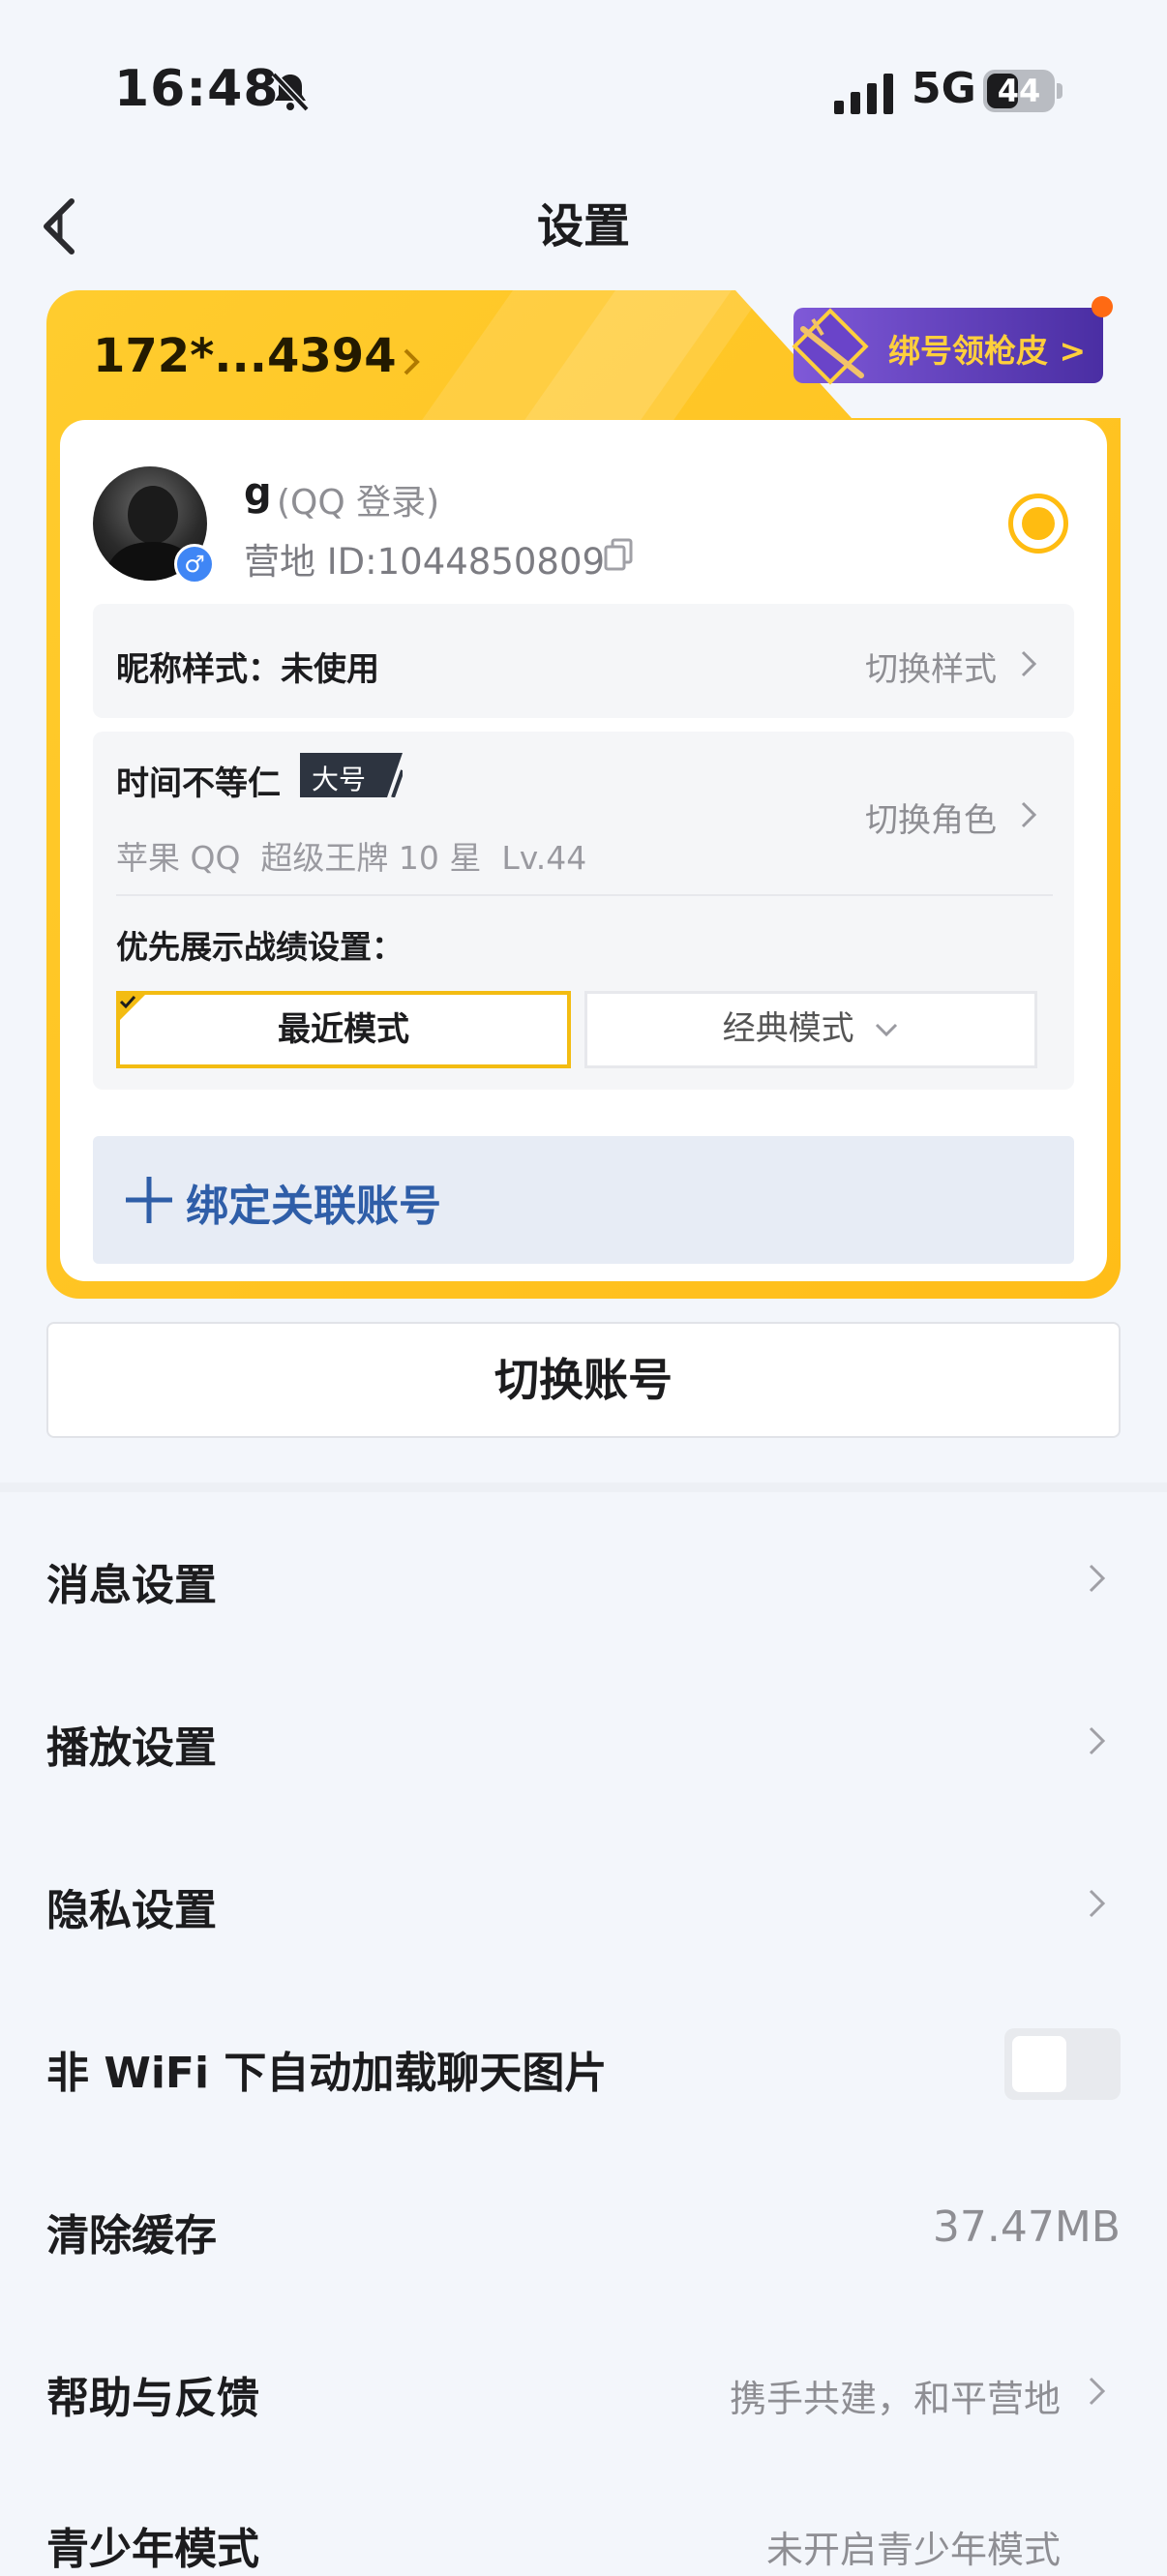 The image size is (1167, 2576). Describe the element at coordinates (247, 669) in the screenshot. I see `nickname-style-label: 昵称样式：未使用` at that location.